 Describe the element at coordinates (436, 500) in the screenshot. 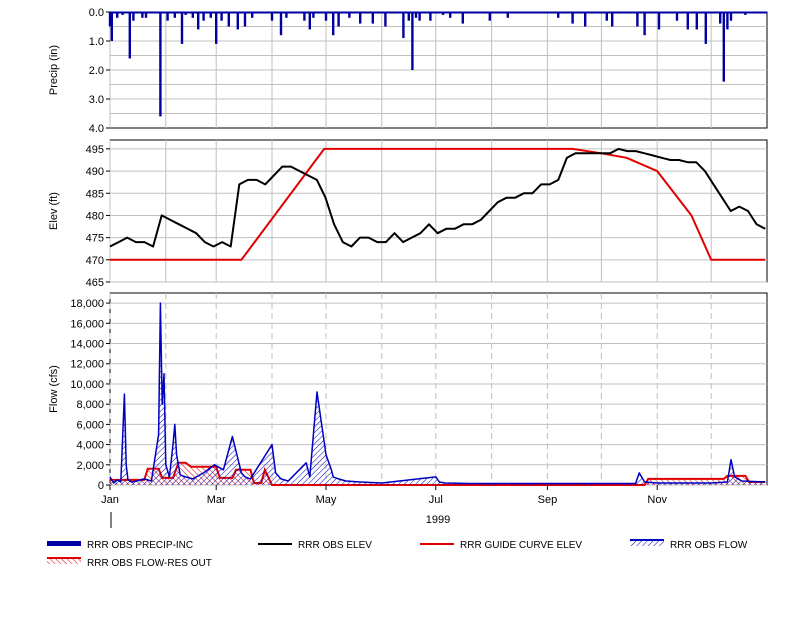

I see `flow-x-tick-label: Jul` at that location.